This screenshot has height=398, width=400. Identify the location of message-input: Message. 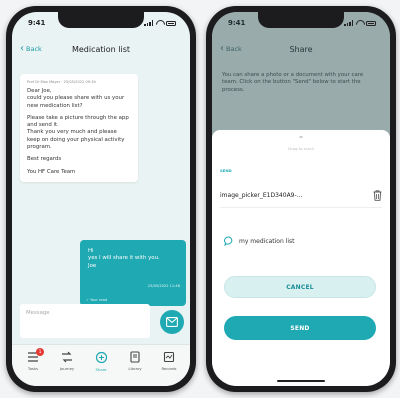
(85, 321).